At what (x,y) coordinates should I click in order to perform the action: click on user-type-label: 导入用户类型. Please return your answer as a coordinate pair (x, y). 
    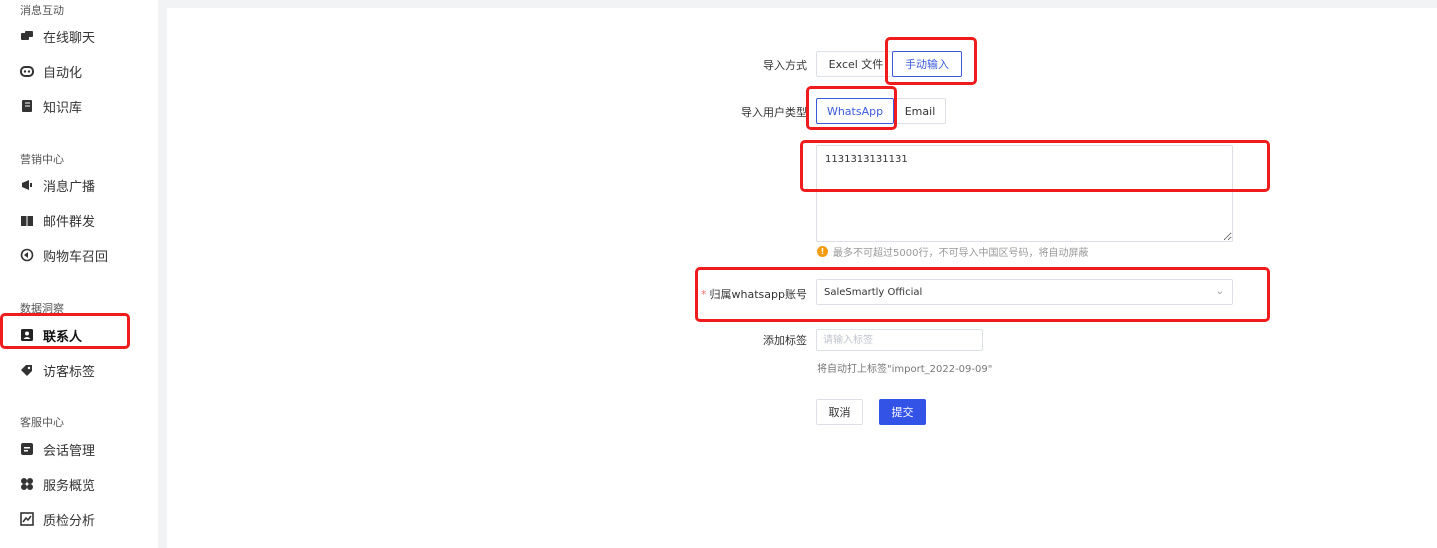
    Looking at the image, I should click on (774, 112).